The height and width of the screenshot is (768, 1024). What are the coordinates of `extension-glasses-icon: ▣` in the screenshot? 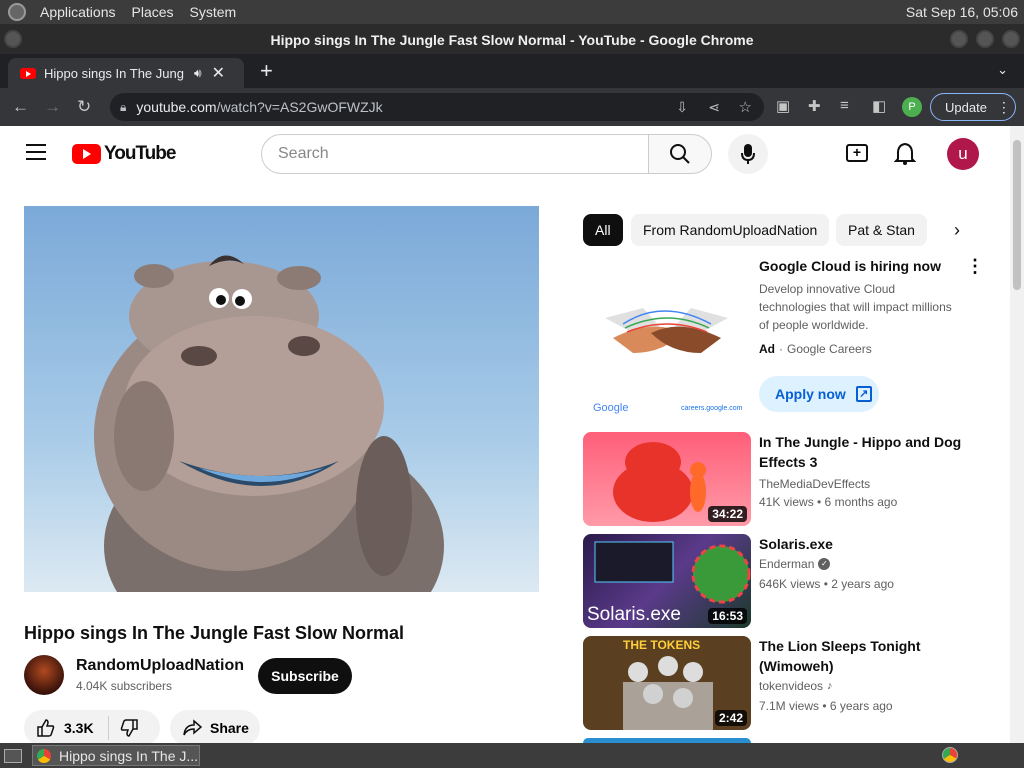 It's located at (783, 106).